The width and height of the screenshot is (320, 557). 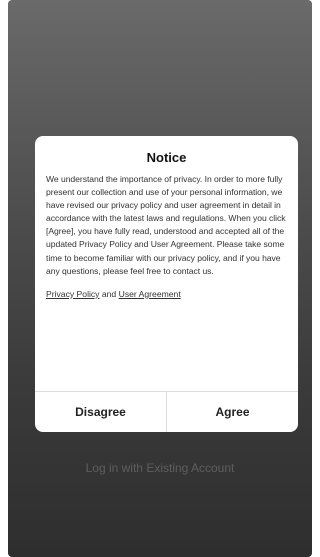 I want to click on dialog-title: Notice, so click(x=166, y=157).